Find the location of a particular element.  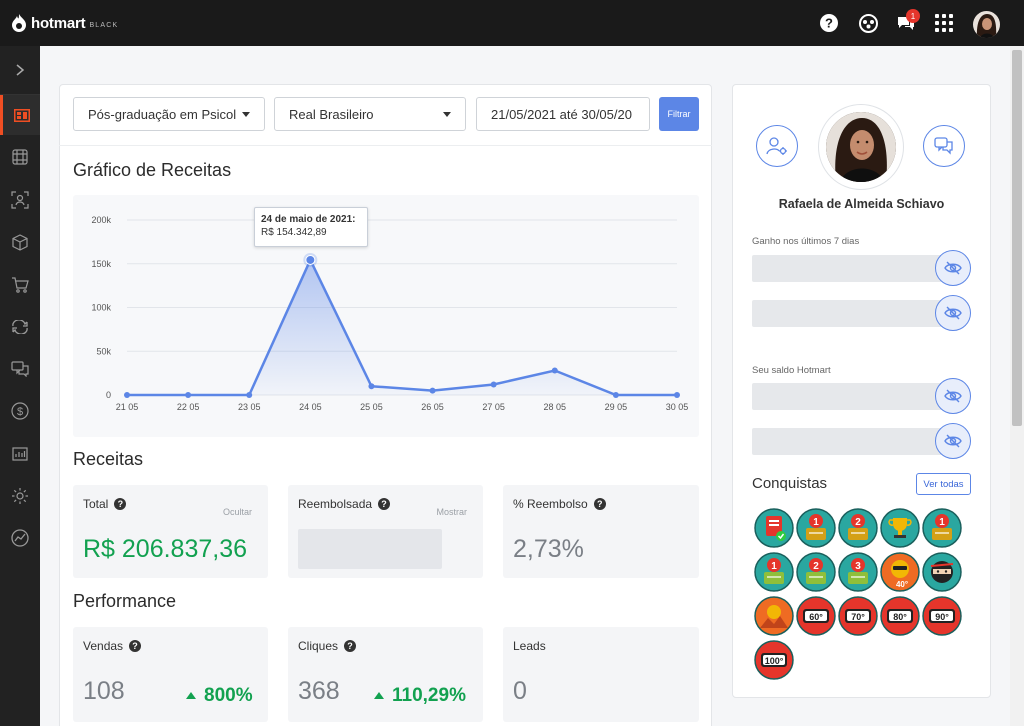

svg-text: 100° is located at coordinates (774, 661).